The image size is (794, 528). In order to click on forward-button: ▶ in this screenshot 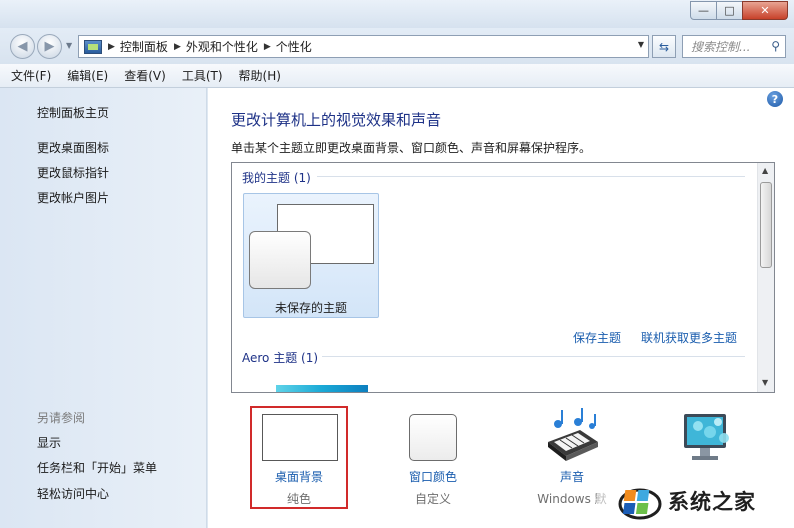, I will do `click(49, 46)`.